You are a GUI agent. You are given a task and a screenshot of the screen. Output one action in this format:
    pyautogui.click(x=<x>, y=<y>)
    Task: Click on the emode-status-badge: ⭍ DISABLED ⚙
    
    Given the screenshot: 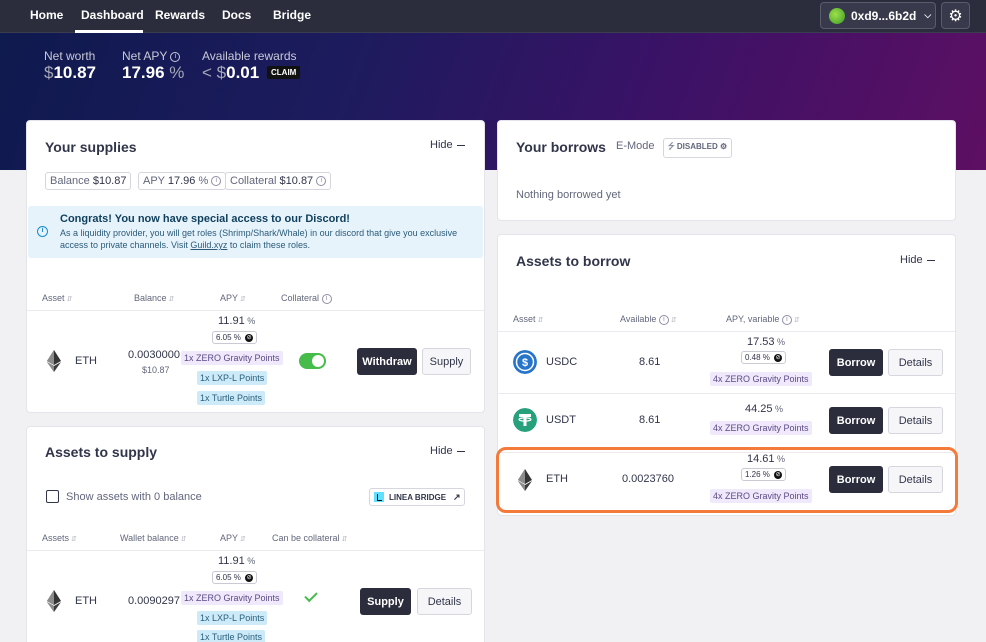 What is the action you would take?
    pyautogui.click(x=698, y=148)
    